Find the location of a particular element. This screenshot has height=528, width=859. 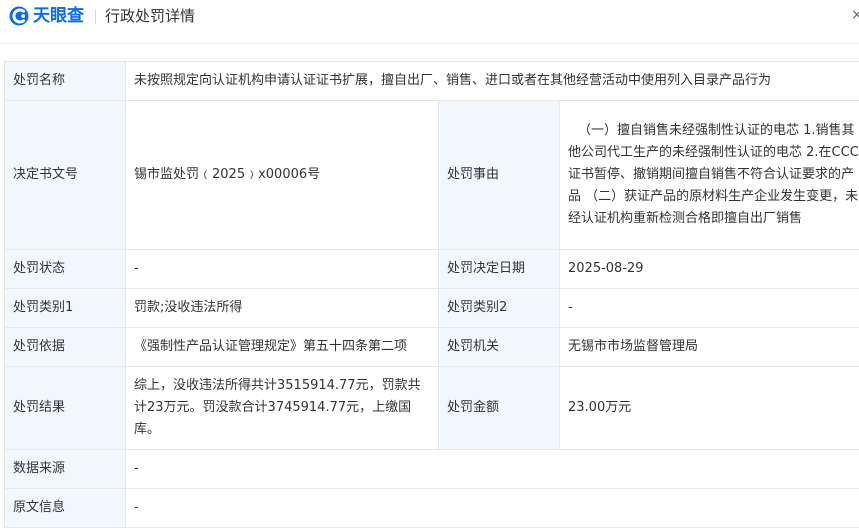

data-source-value: - is located at coordinates (492, 469).